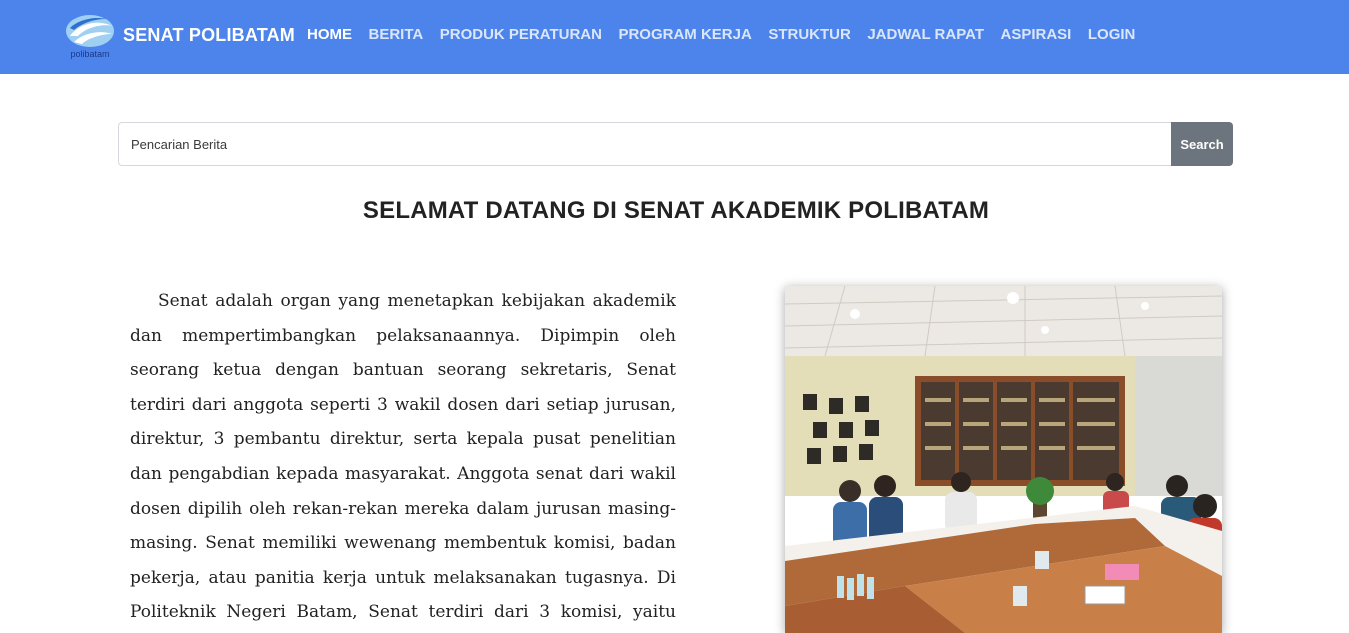 The image size is (1349, 633). What do you see at coordinates (396, 34) in the screenshot?
I see `nav-berita: BERITA` at bounding box center [396, 34].